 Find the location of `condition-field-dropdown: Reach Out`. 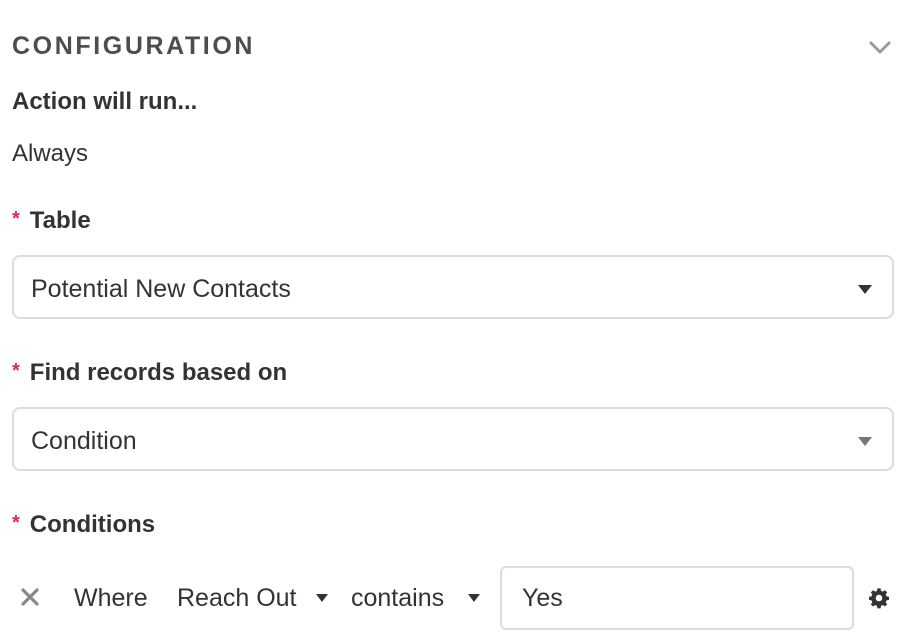

condition-field-dropdown: Reach Out is located at coordinates (257, 599).